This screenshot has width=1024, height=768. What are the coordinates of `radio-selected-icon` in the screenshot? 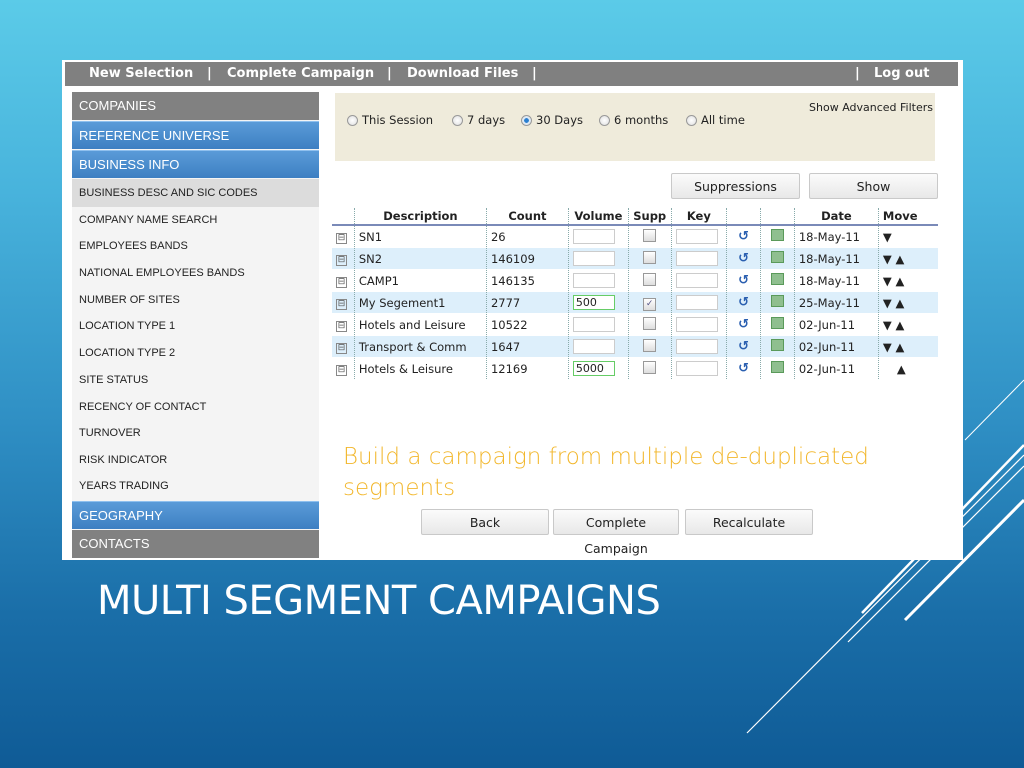 It's located at (526, 120).